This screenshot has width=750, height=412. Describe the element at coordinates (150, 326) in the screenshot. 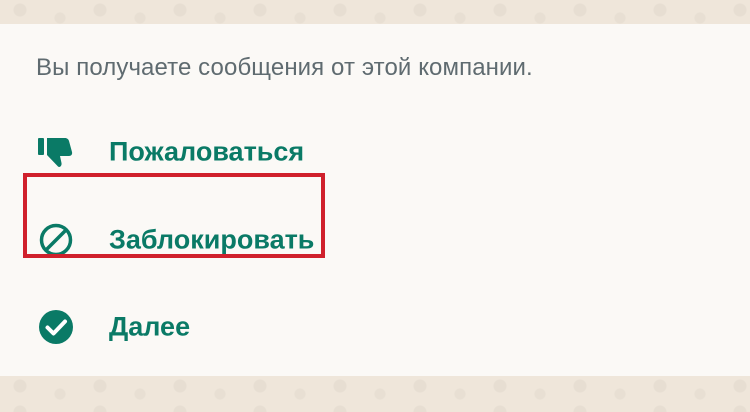

I see `next-label: Далее` at that location.